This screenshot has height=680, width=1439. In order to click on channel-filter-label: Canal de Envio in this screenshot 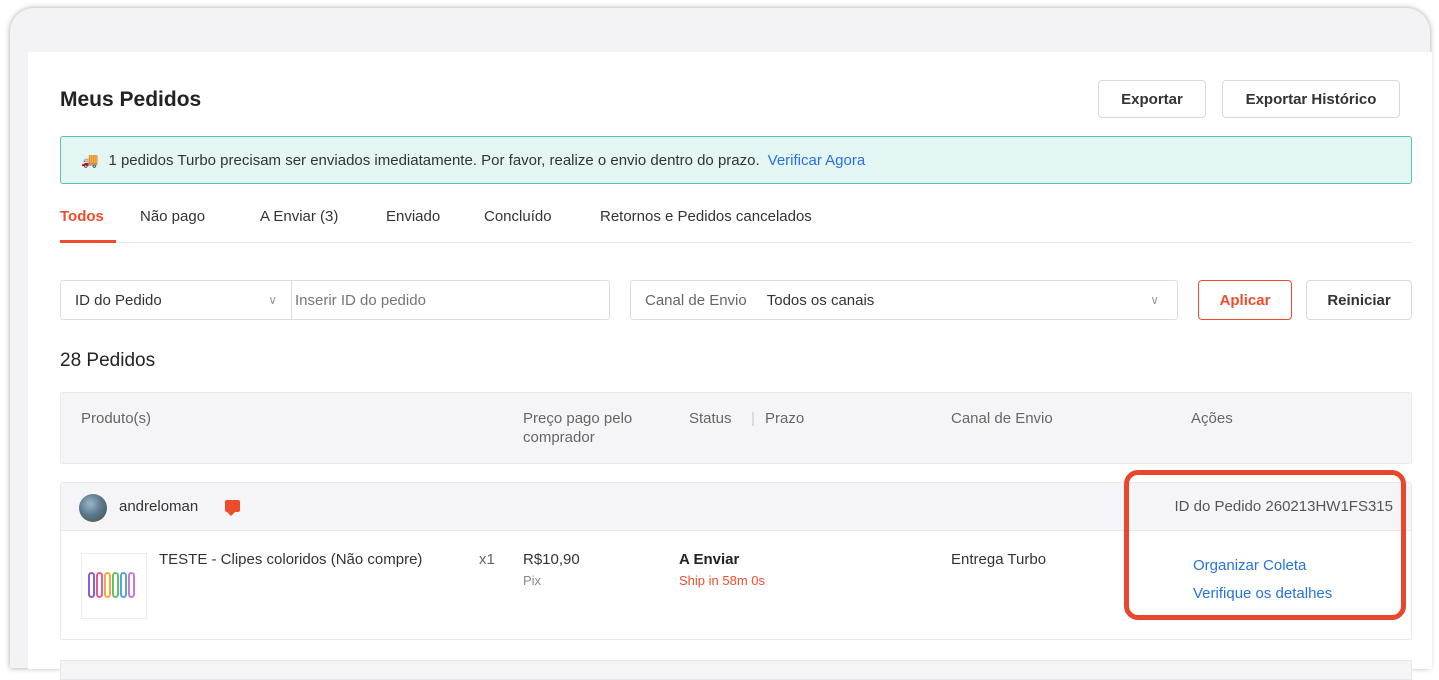, I will do `click(696, 300)`.